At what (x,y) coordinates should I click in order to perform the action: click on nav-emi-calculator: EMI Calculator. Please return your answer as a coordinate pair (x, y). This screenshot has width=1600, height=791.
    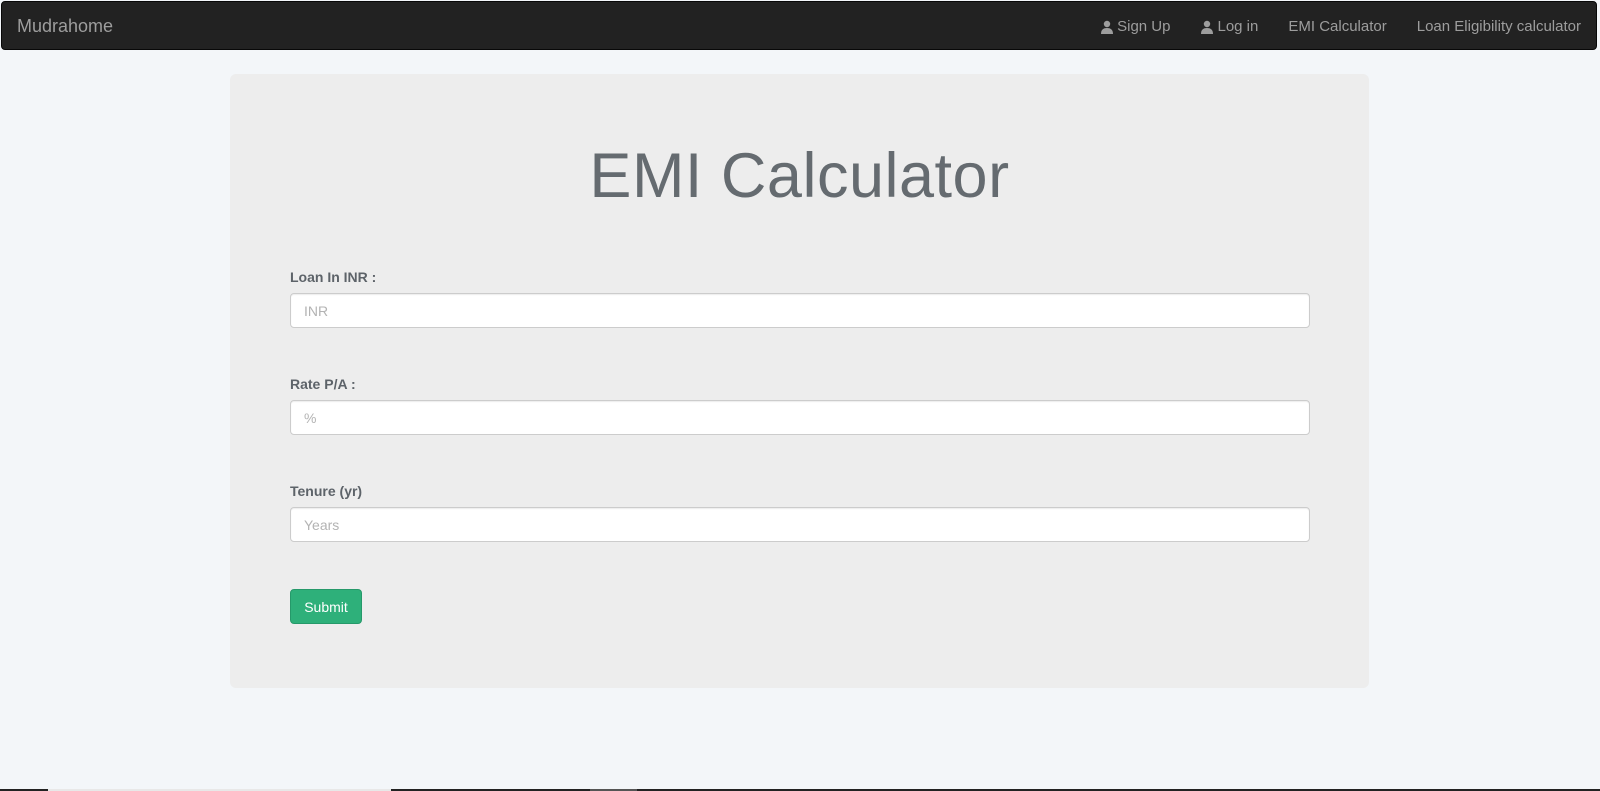
    Looking at the image, I should click on (1337, 26).